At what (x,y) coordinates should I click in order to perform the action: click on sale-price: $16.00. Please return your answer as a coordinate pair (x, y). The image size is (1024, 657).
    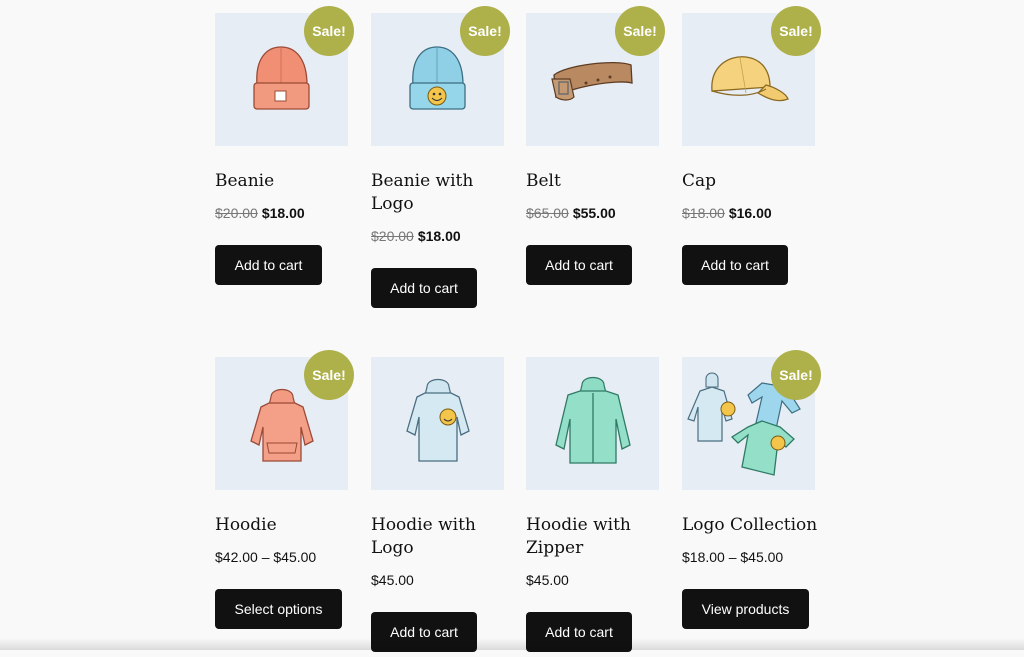
    Looking at the image, I should click on (750, 213).